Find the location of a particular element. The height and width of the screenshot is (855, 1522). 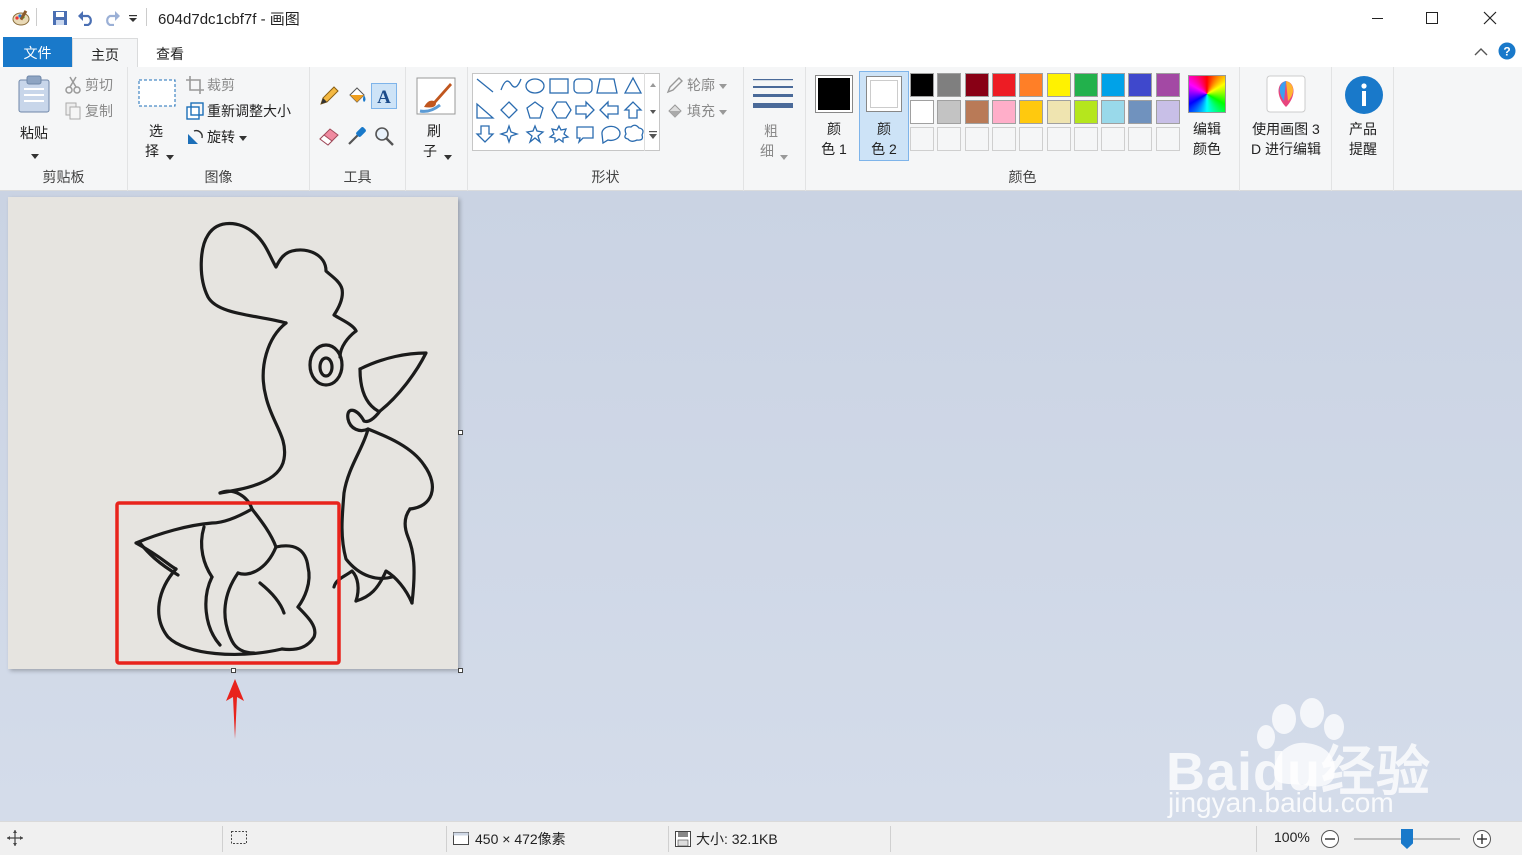

rotate-dropdown-icon is located at coordinates (243, 137).